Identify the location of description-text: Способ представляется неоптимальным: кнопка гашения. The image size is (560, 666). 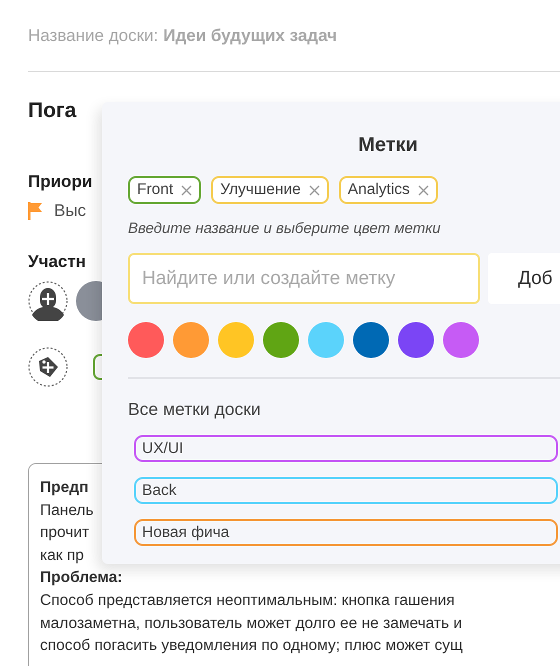
(247, 600).